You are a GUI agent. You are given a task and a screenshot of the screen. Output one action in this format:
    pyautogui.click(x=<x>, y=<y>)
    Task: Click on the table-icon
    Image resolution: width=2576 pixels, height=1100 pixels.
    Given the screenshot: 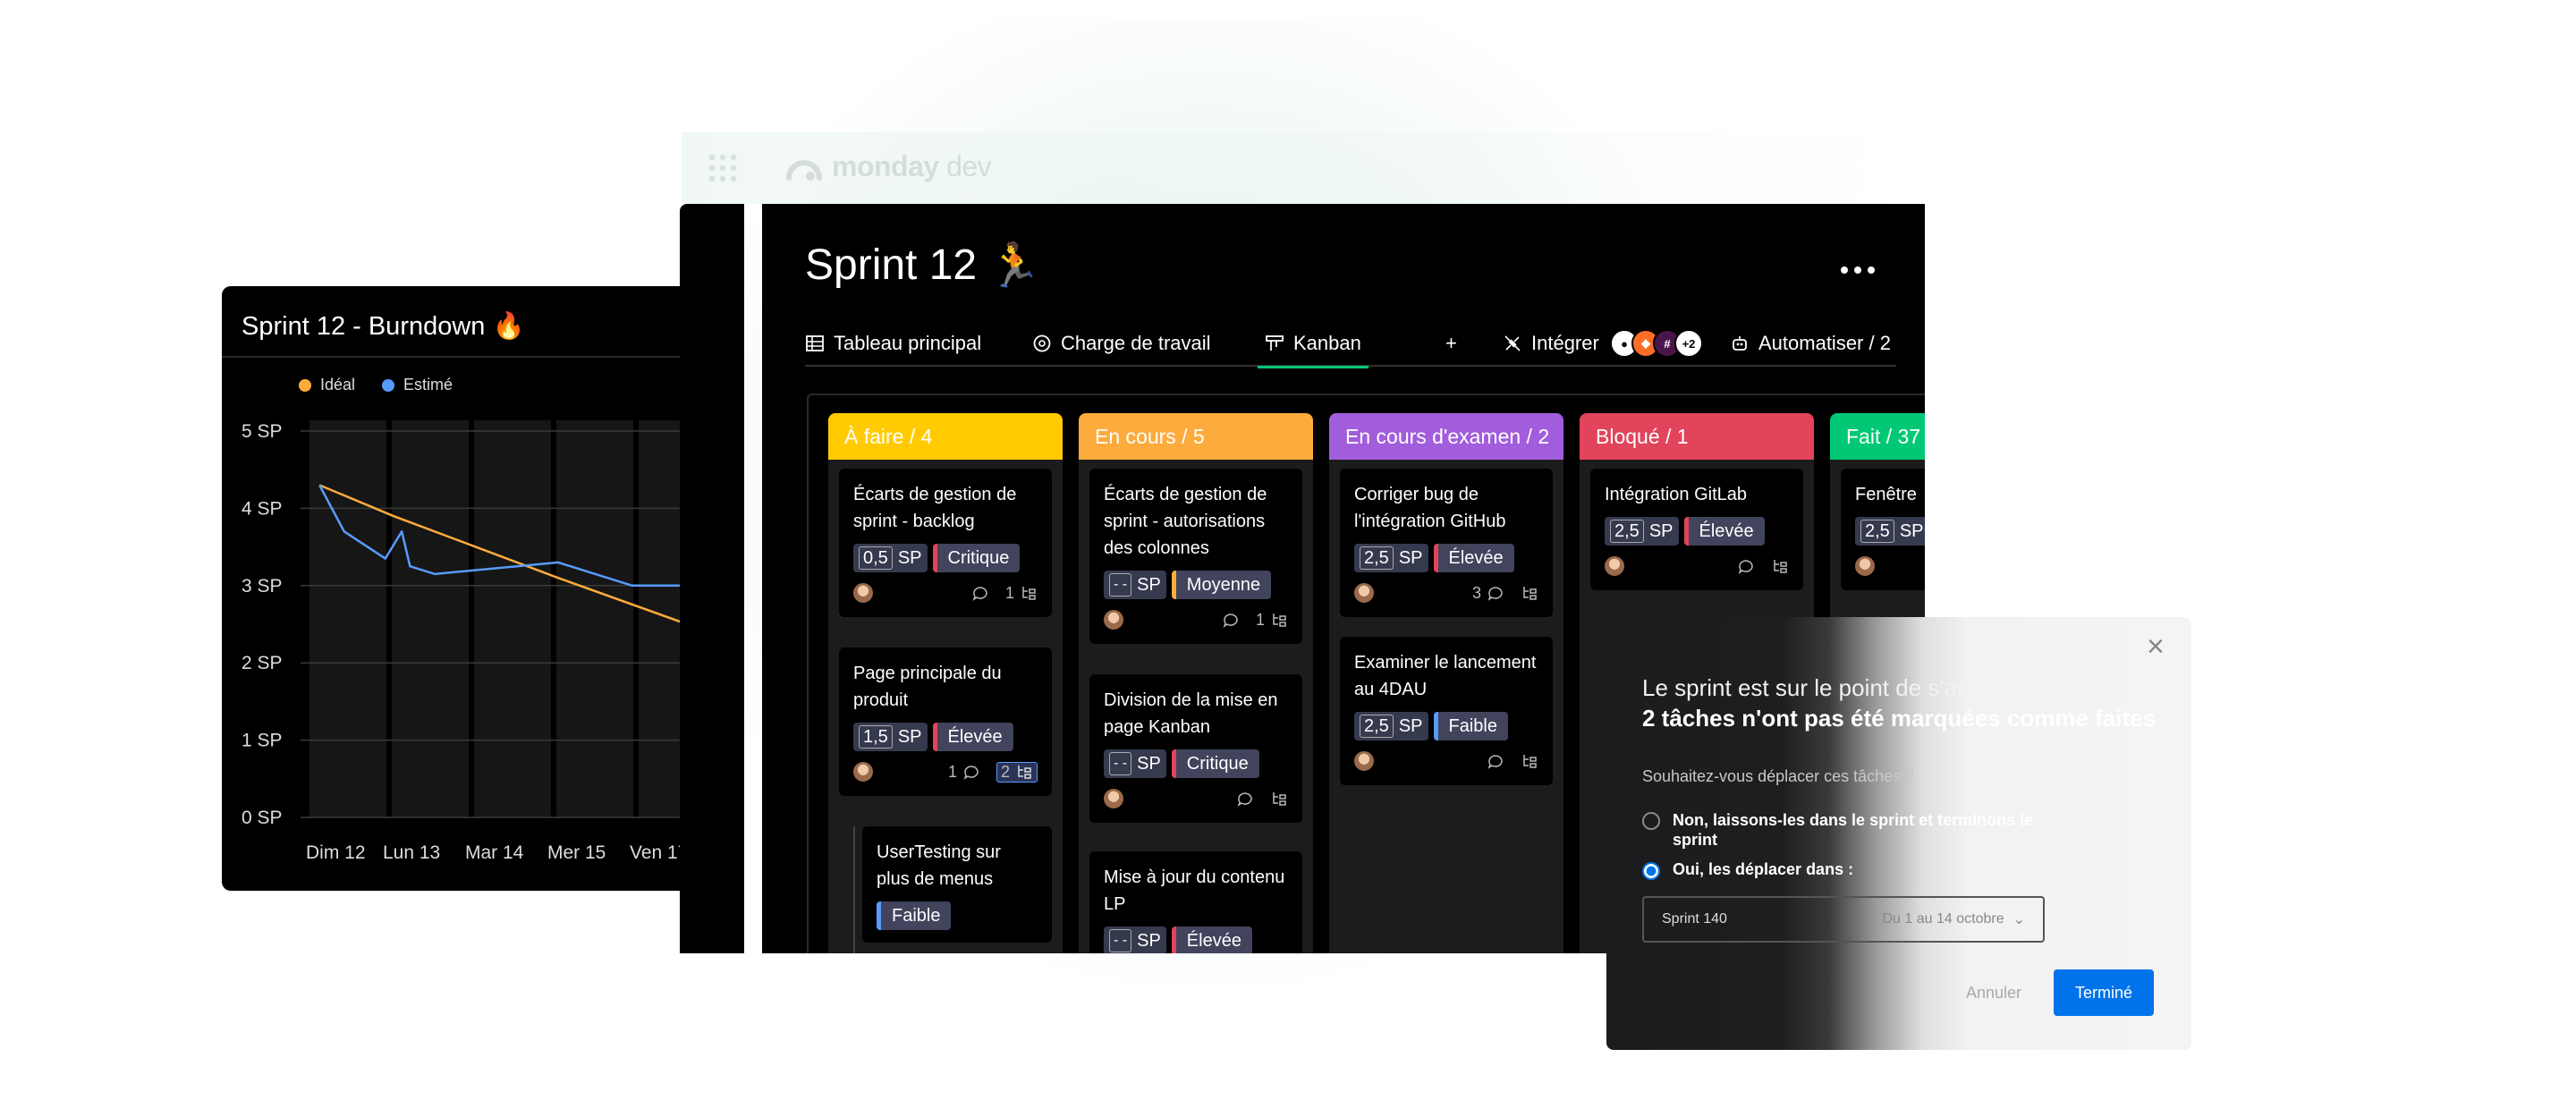 What is the action you would take?
    pyautogui.click(x=815, y=343)
    